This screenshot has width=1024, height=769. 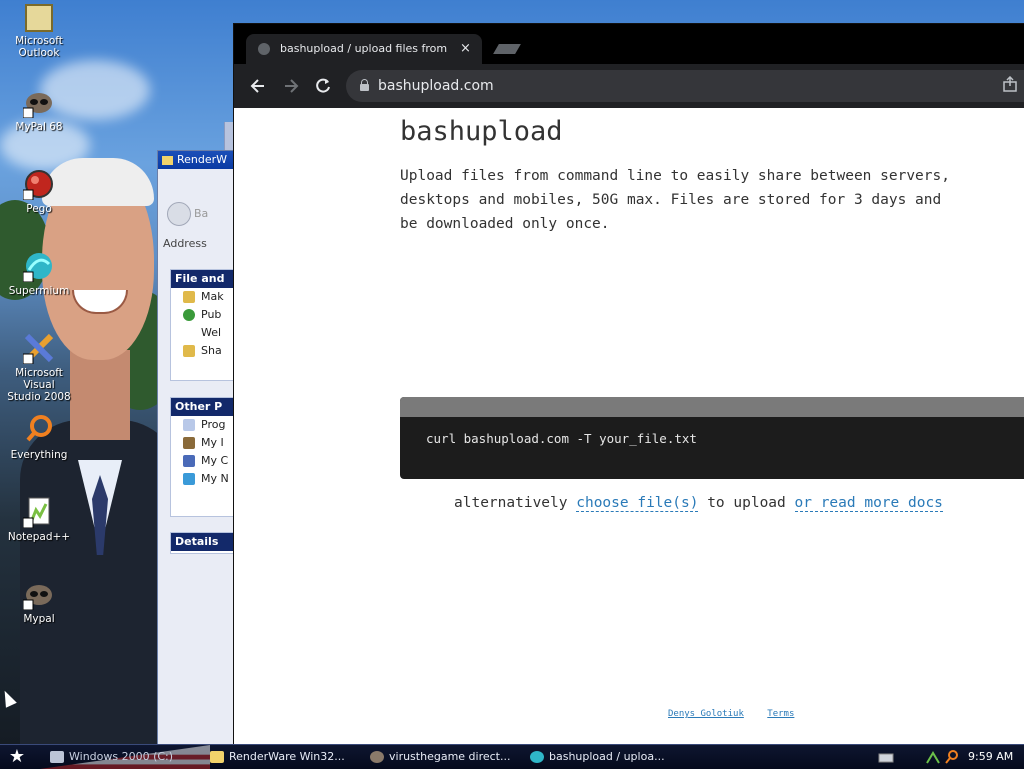 I want to click on tab-close-icon: ×, so click(x=465, y=49).